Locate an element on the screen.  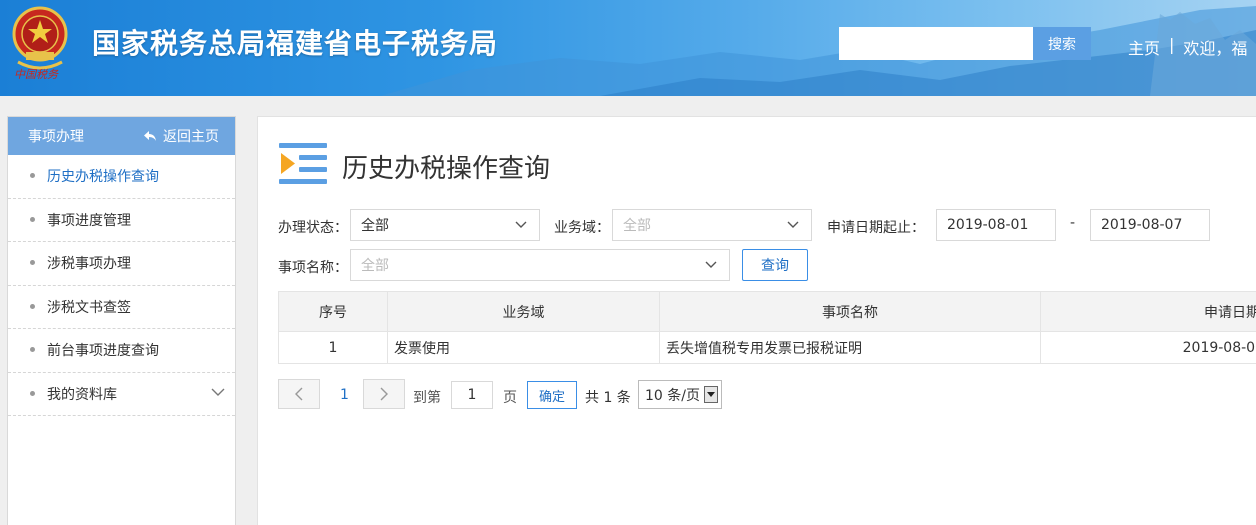
goto-page-input: 1 is located at coordinates (472, 395).